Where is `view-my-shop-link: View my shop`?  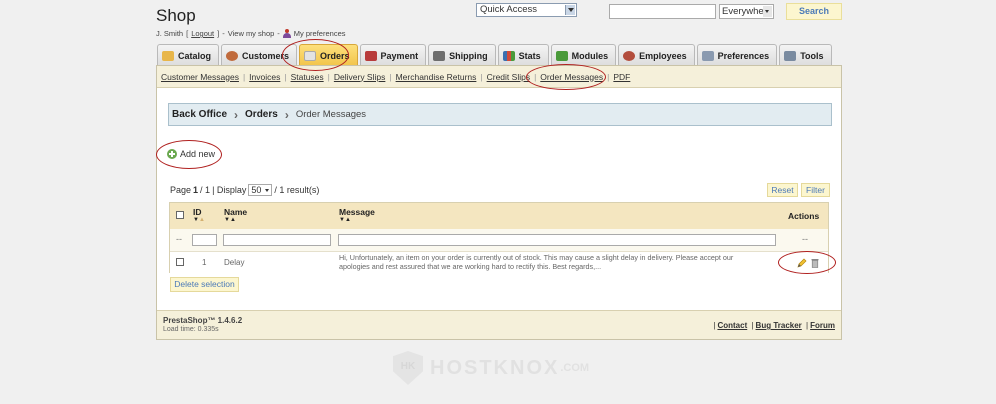
view-my-shop-link: View my shop is located at coordinates (251, 33).